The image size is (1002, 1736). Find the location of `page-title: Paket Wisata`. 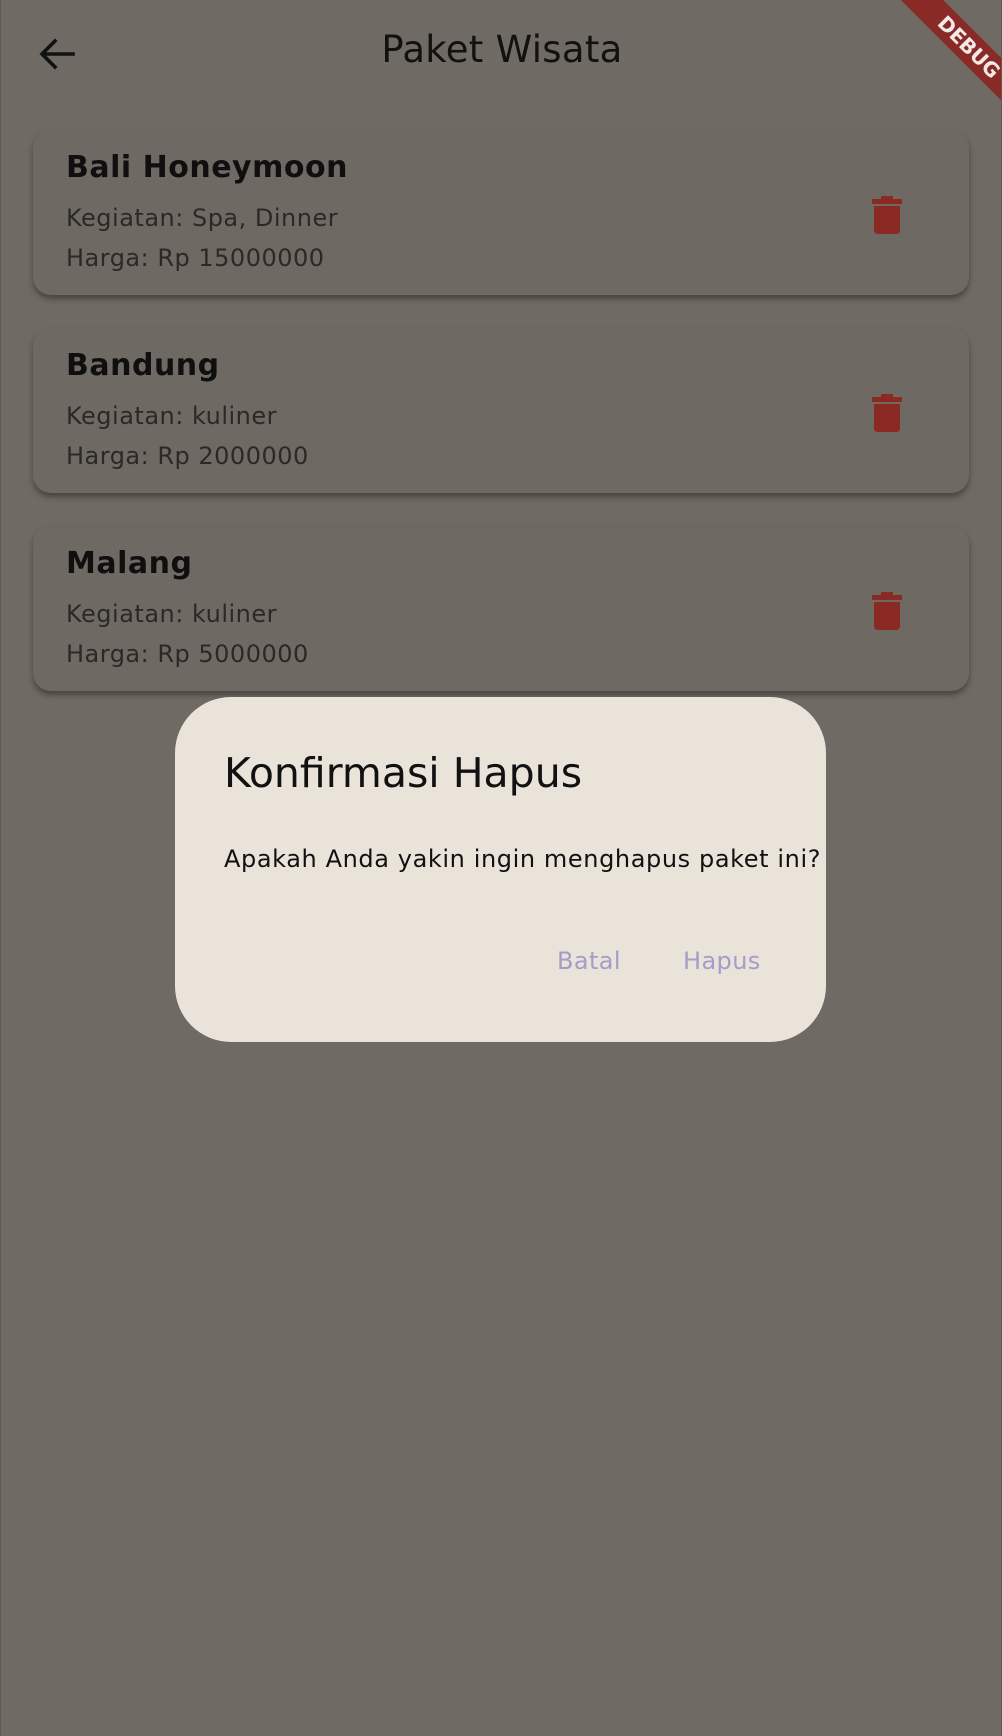

page-title: Paket Wisata is located at coordinates (502, 49).